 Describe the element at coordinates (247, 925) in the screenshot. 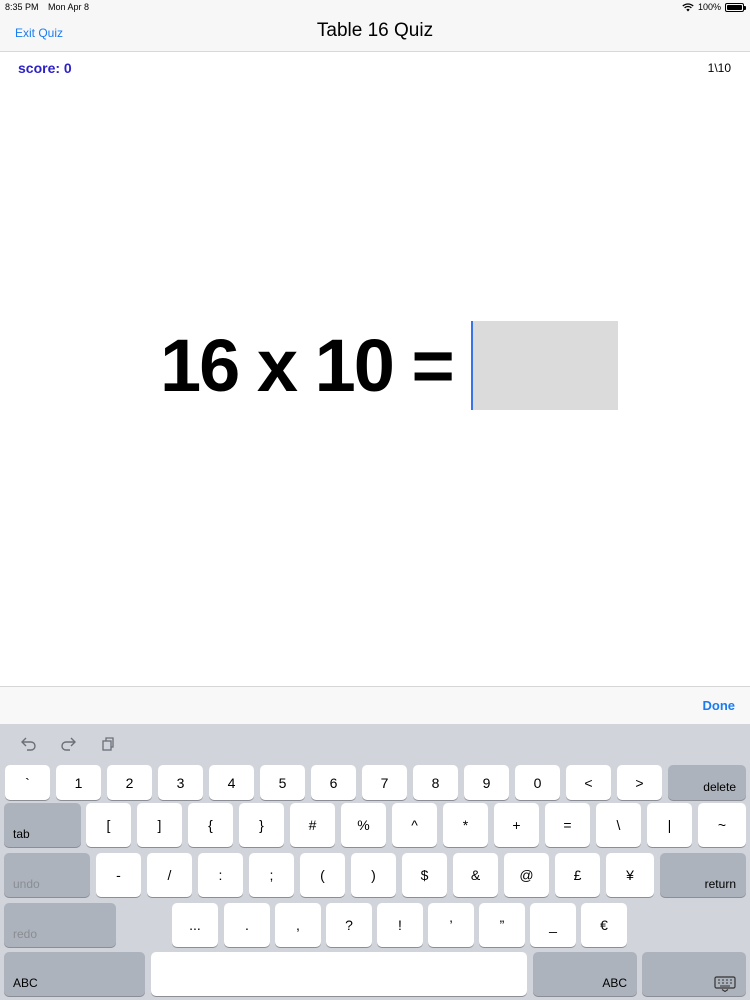

I see `key-period: .` at that location.